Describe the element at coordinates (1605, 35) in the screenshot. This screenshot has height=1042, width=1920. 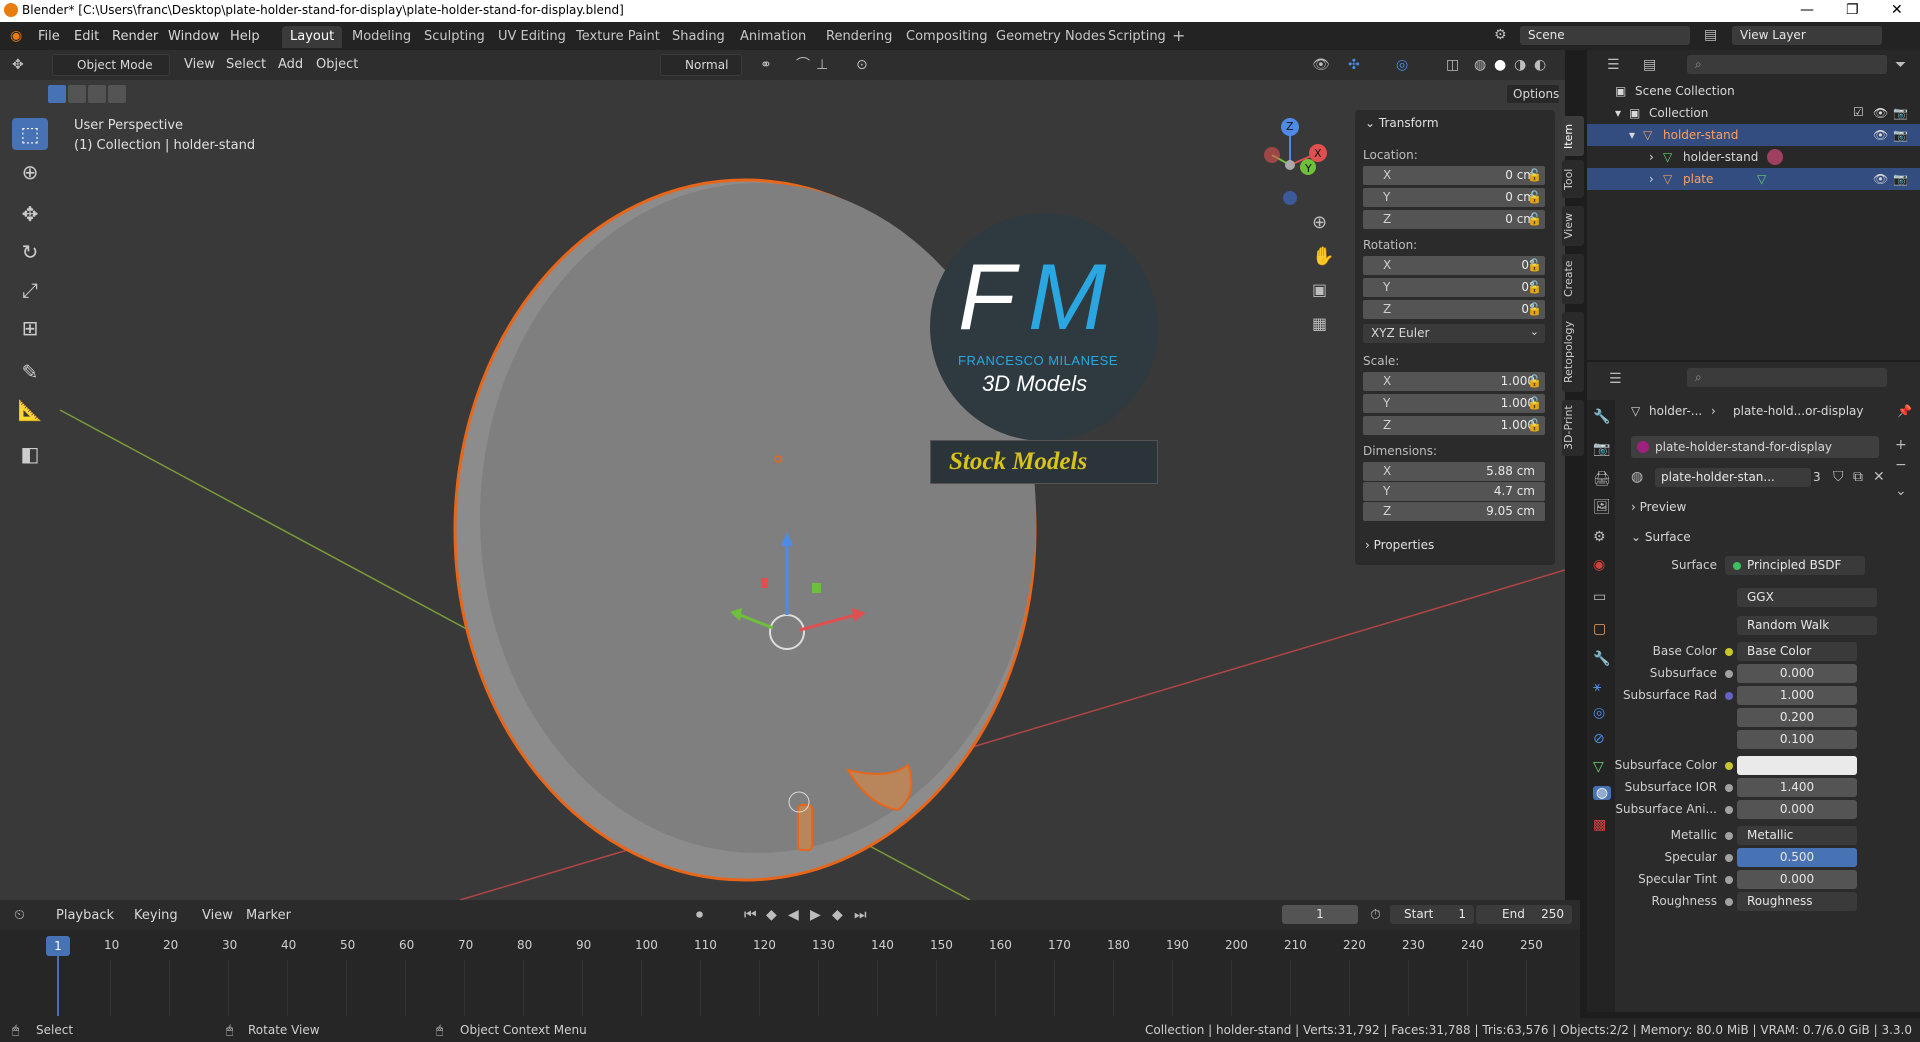
I see `scene-selector: Scene` at that location.